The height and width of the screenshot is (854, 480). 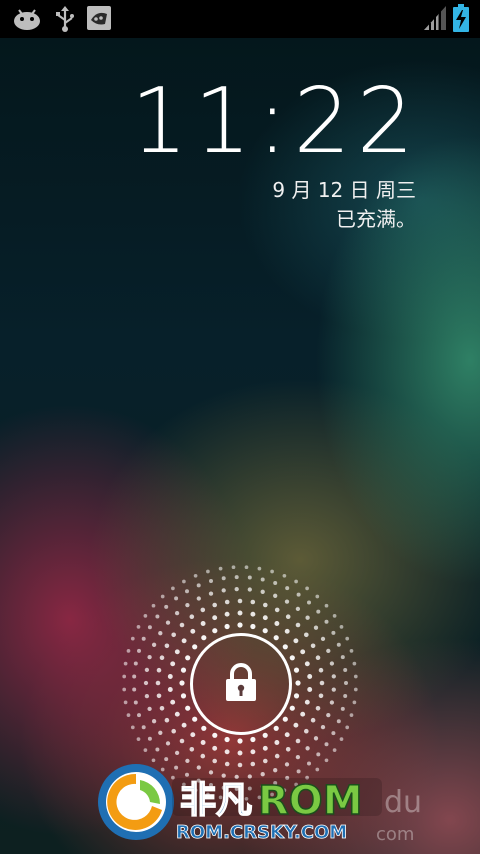 What do you see at coordinates (310, 801) in the screenshot?
I see `watermark-brand-rom: ROM` at bounding box center [310, 801].